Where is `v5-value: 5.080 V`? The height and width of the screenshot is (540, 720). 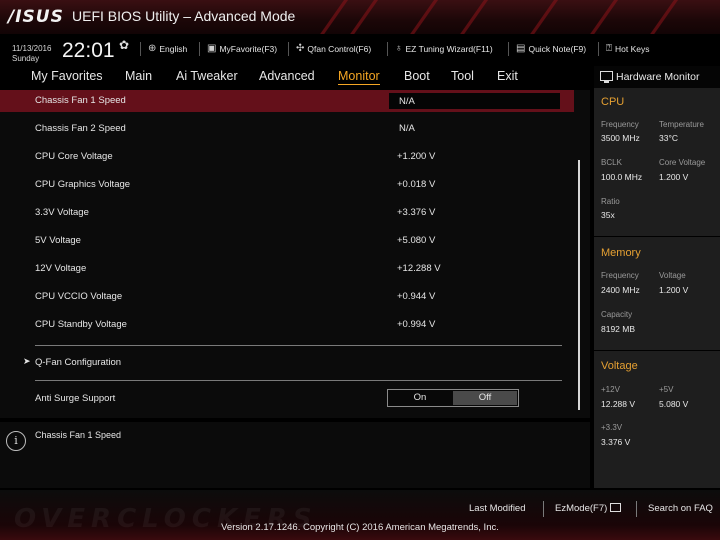 v5-value: 5.080 V is located at coordinates (674, 404).